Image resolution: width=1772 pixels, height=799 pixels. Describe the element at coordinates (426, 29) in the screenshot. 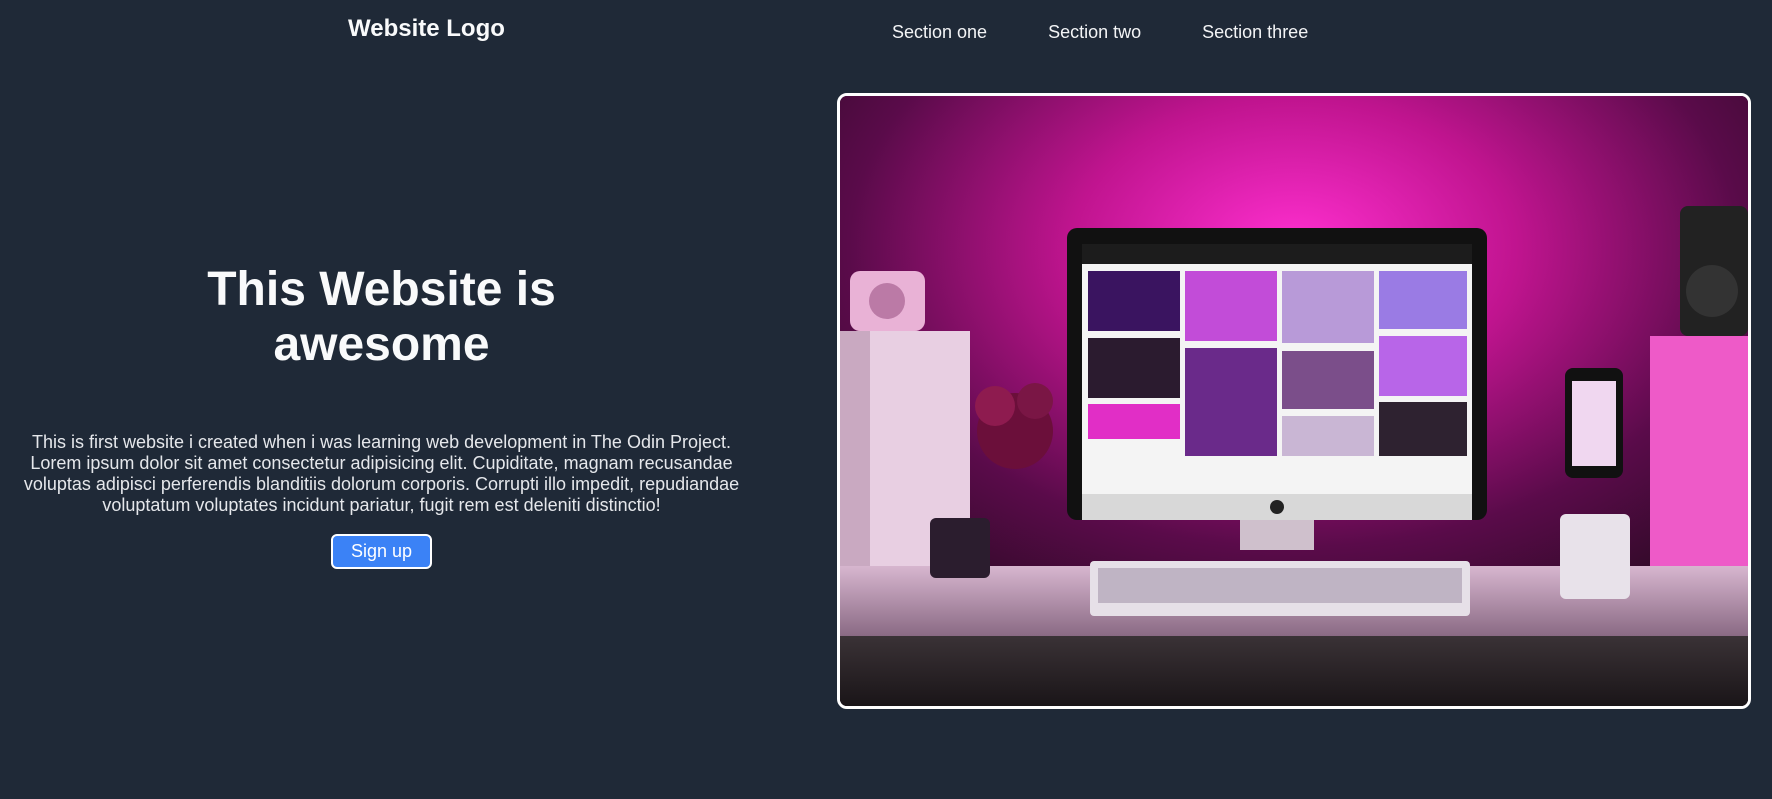

I see `website-logo: Website Logo` at that location.